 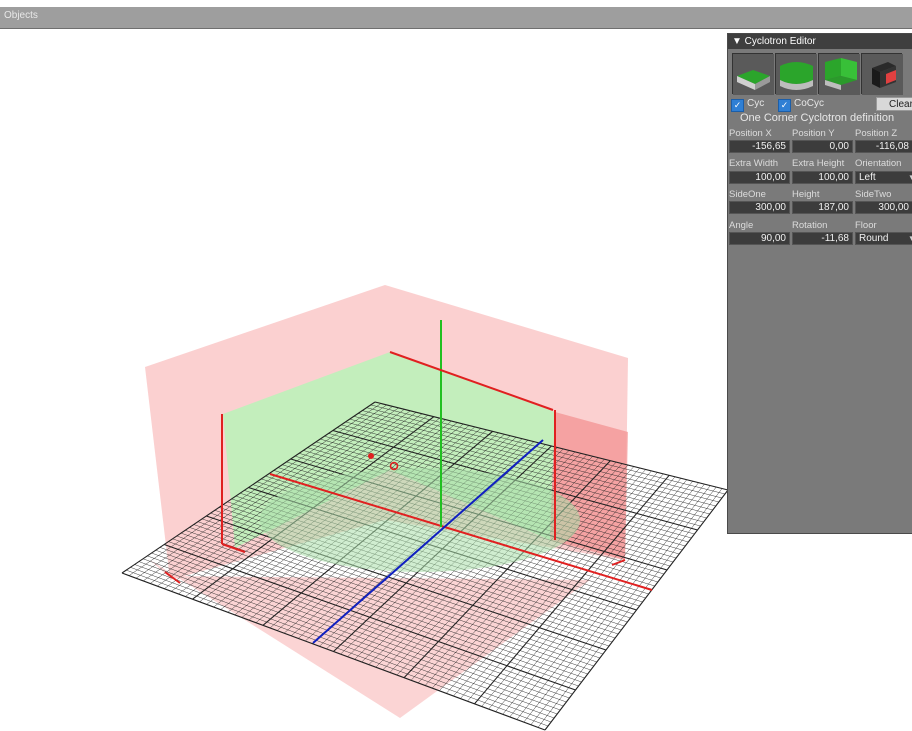 I want to click on preset-corner-thumb, so click(x=839, y=74).